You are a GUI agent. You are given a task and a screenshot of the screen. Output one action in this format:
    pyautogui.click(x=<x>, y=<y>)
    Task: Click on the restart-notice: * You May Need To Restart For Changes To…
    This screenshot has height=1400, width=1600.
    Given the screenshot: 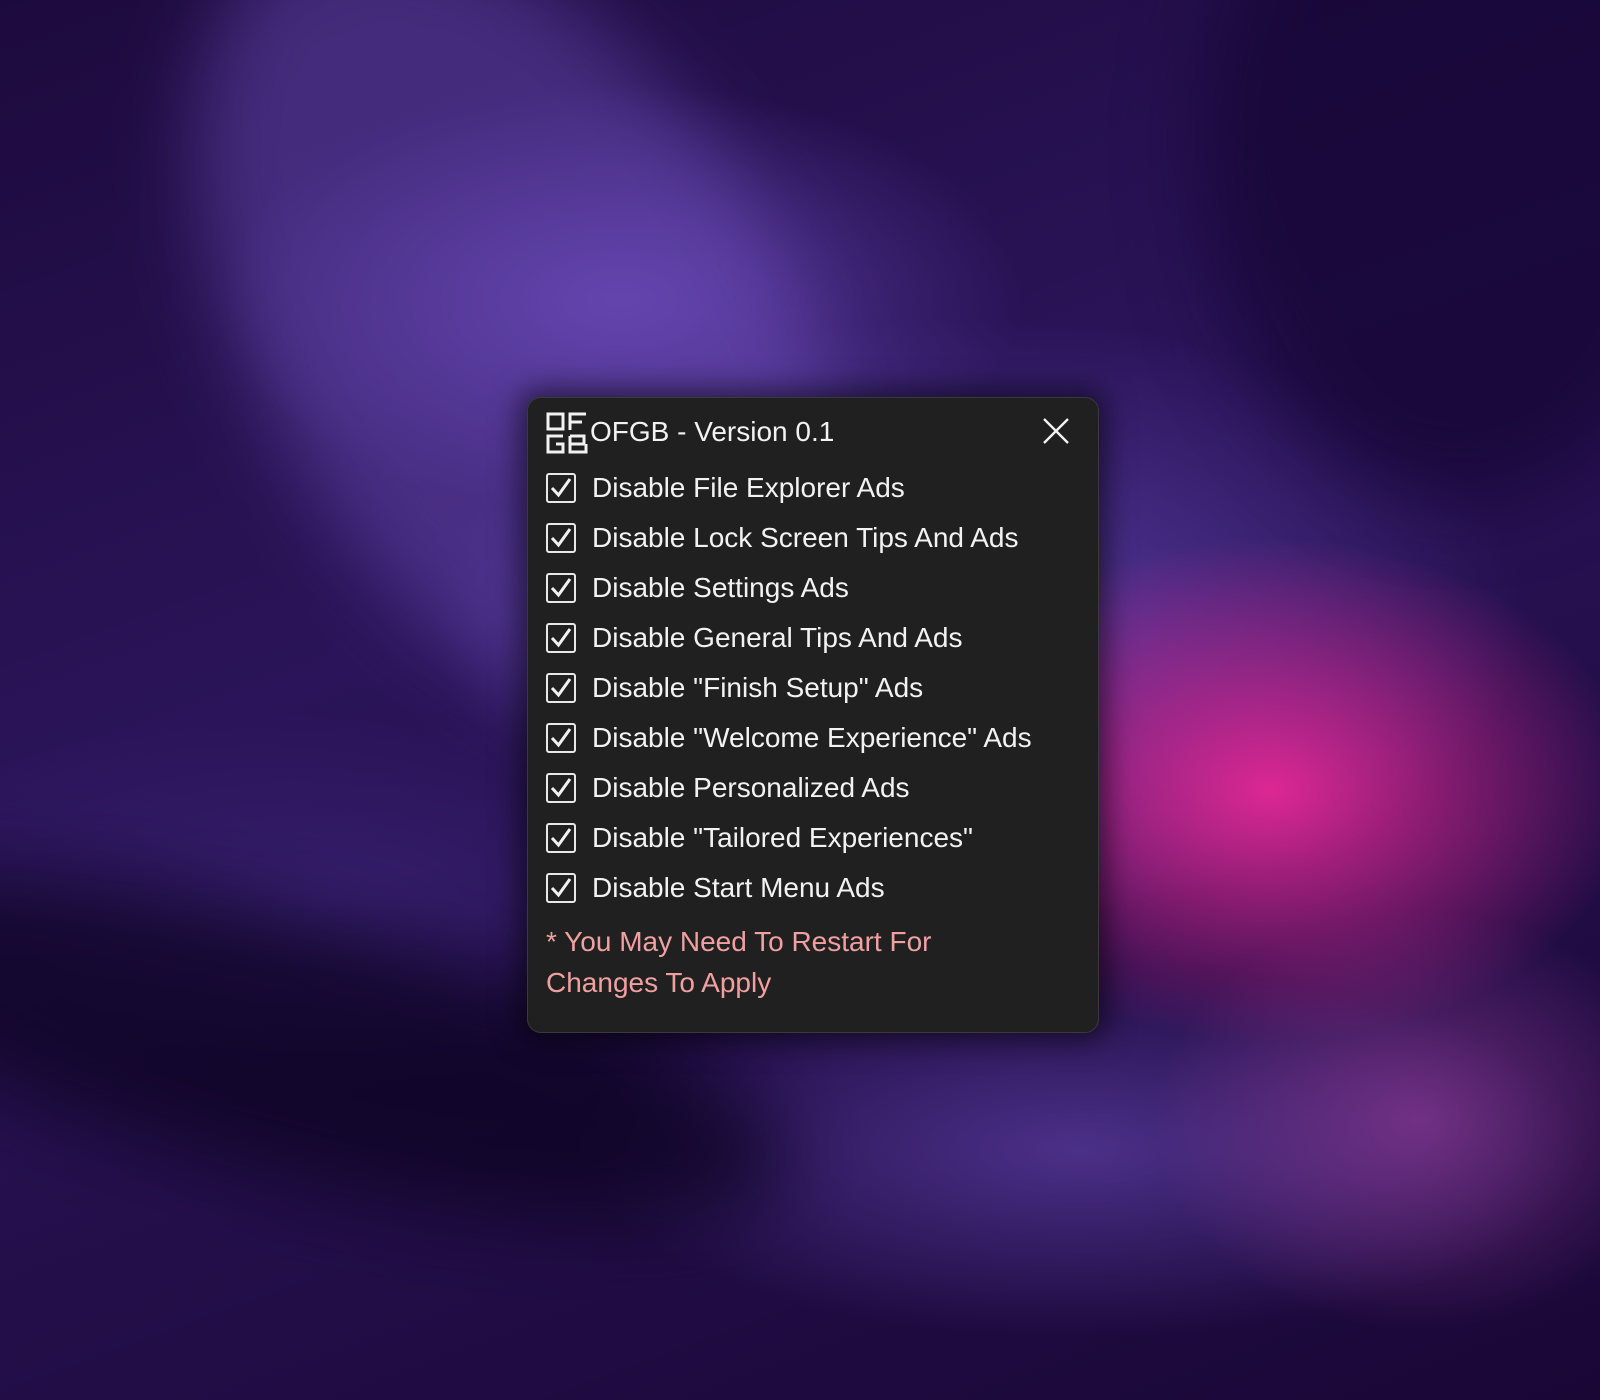 What is the action you would take?
    pyautogui.click(x=739, y=962)
    